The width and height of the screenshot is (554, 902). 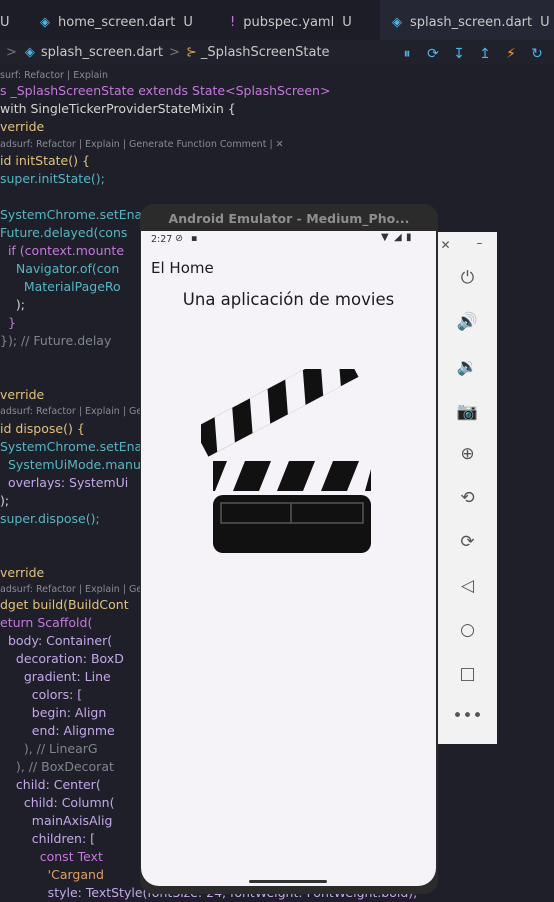 I want to click on signal-icon: ◢, so click(x=398, y=237).